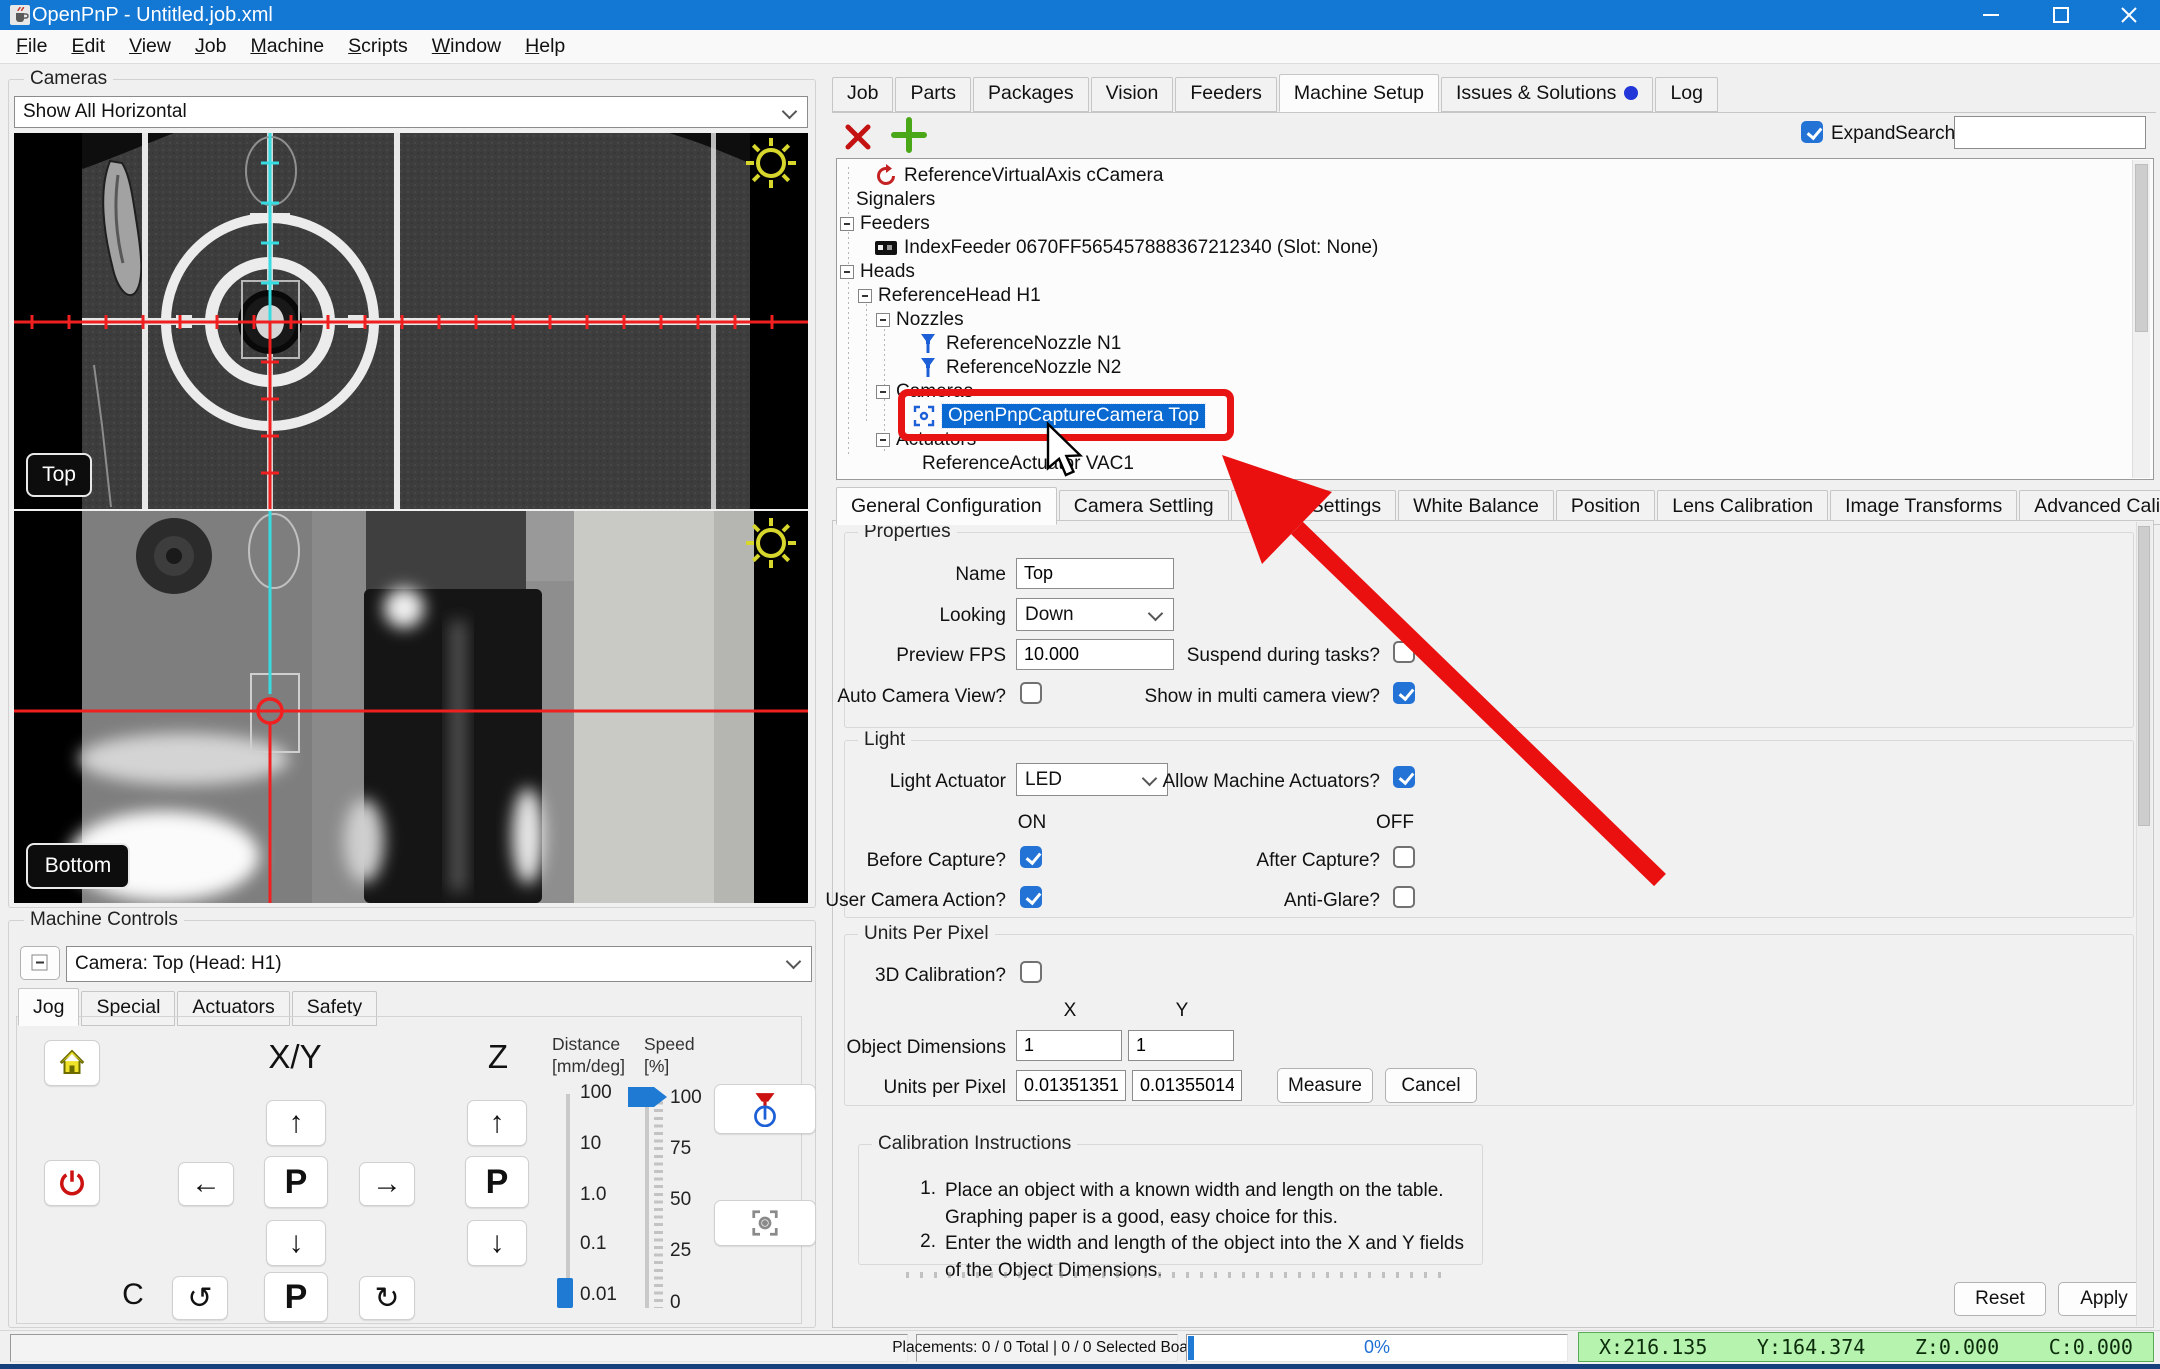  Describe the element at coordinates (565, 1293) in the screenshot. I see `distance-slider-handle` at that location.